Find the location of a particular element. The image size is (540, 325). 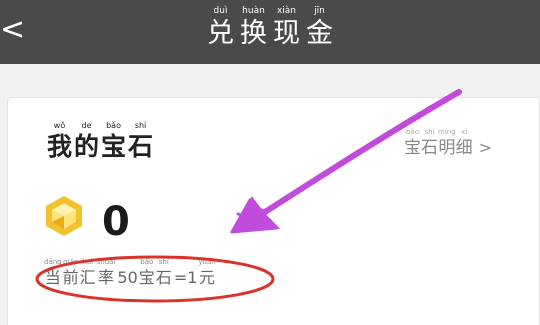

title-char: duì 兑 is located at coordinates (220, 27).